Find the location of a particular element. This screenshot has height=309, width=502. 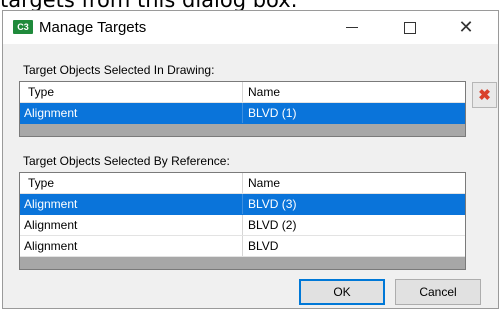

row-name: BLVD (1) is located at coordinates (272, 113).